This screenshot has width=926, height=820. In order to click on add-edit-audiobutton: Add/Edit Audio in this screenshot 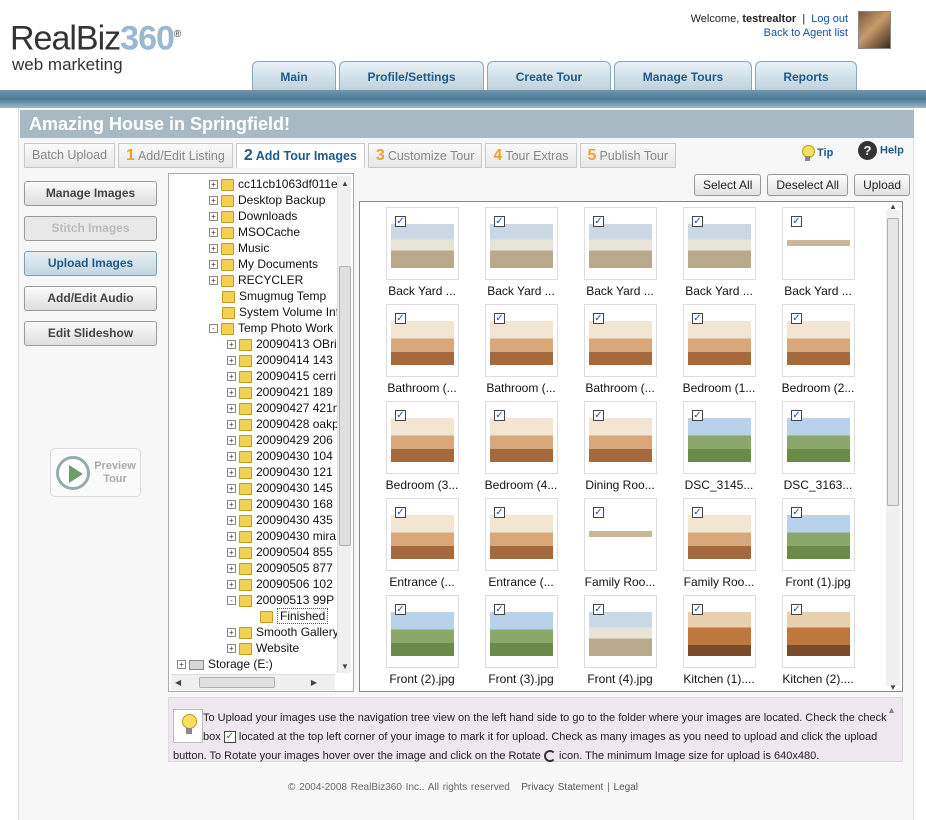, I will do `click(90, 298)`.